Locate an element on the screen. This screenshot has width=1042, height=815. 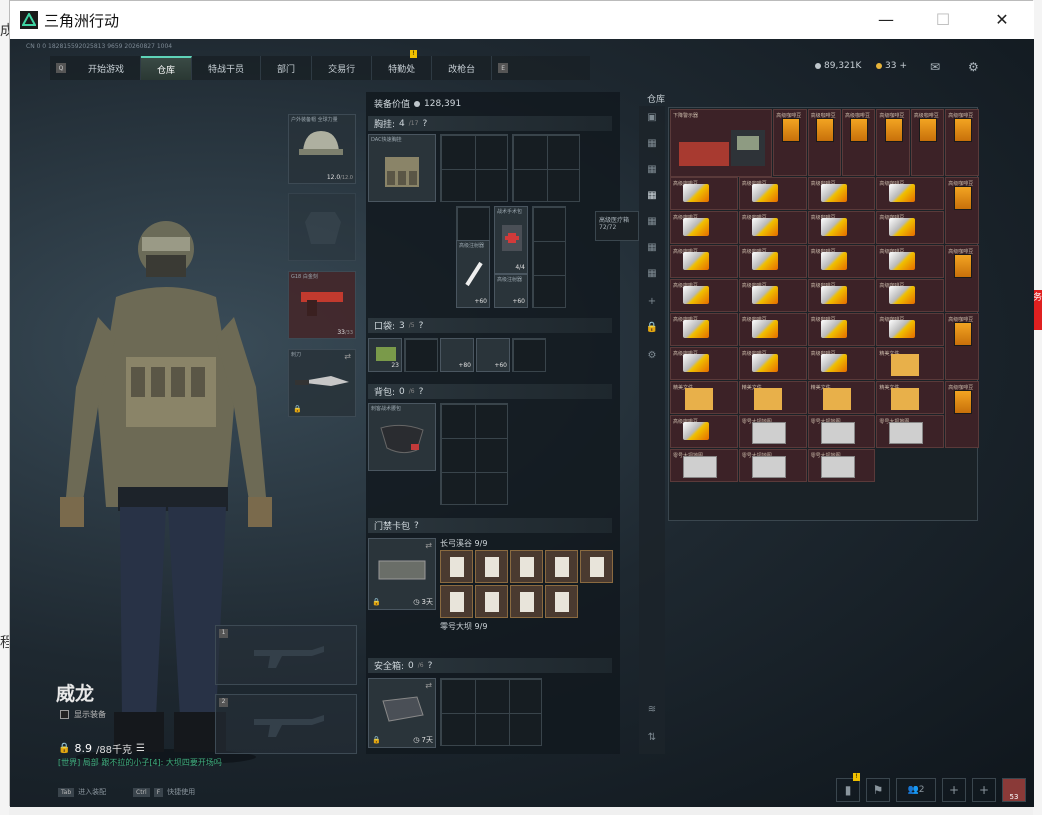
tab-gunsmith: 改枪台 is located at coordinates (462, 68).